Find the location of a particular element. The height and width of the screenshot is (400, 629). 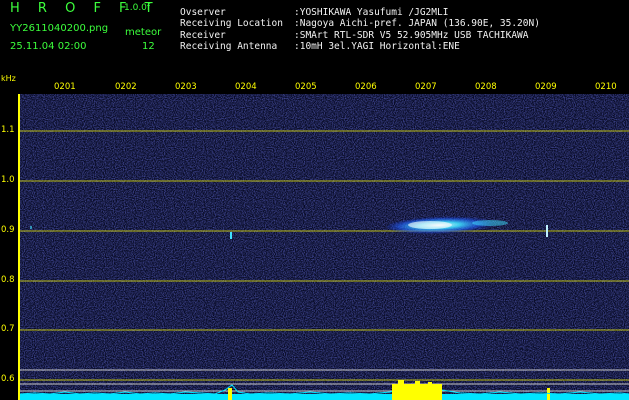

y-tick-label: 1.0 is located at coordinates (8, 180).